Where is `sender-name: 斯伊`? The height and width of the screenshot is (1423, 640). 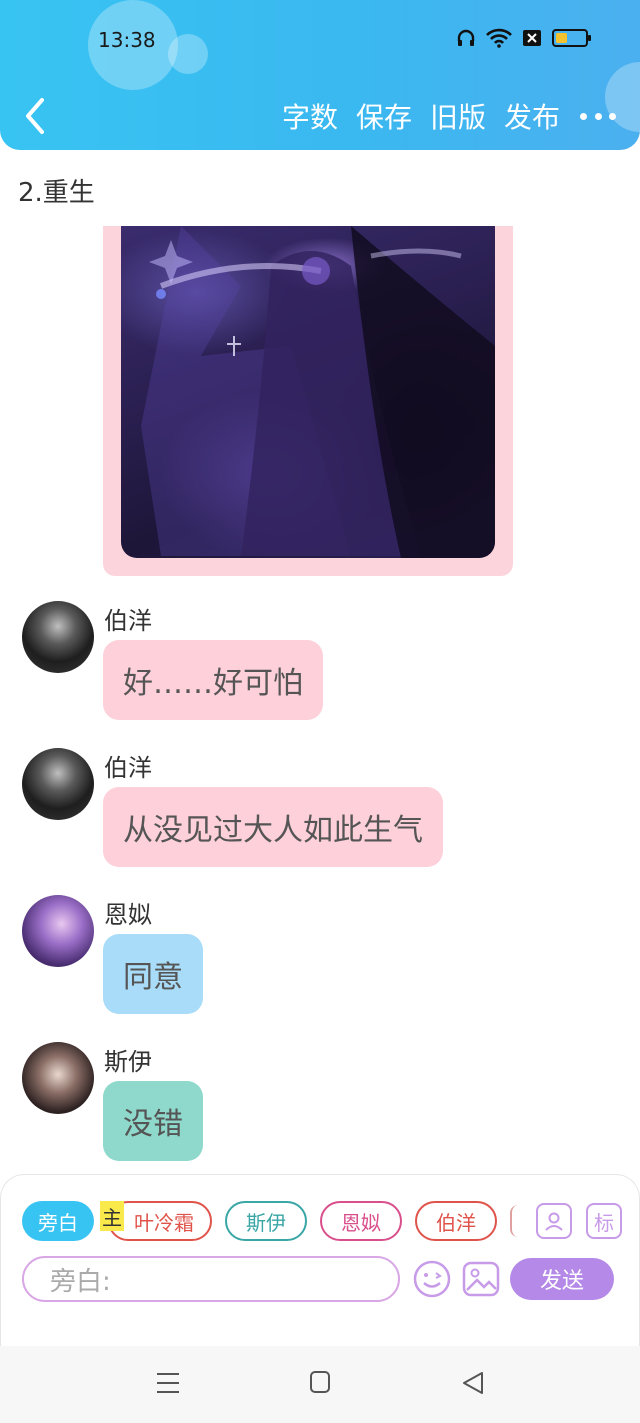 sender-name: 斯伊 is located at coordinates (128, 1062).